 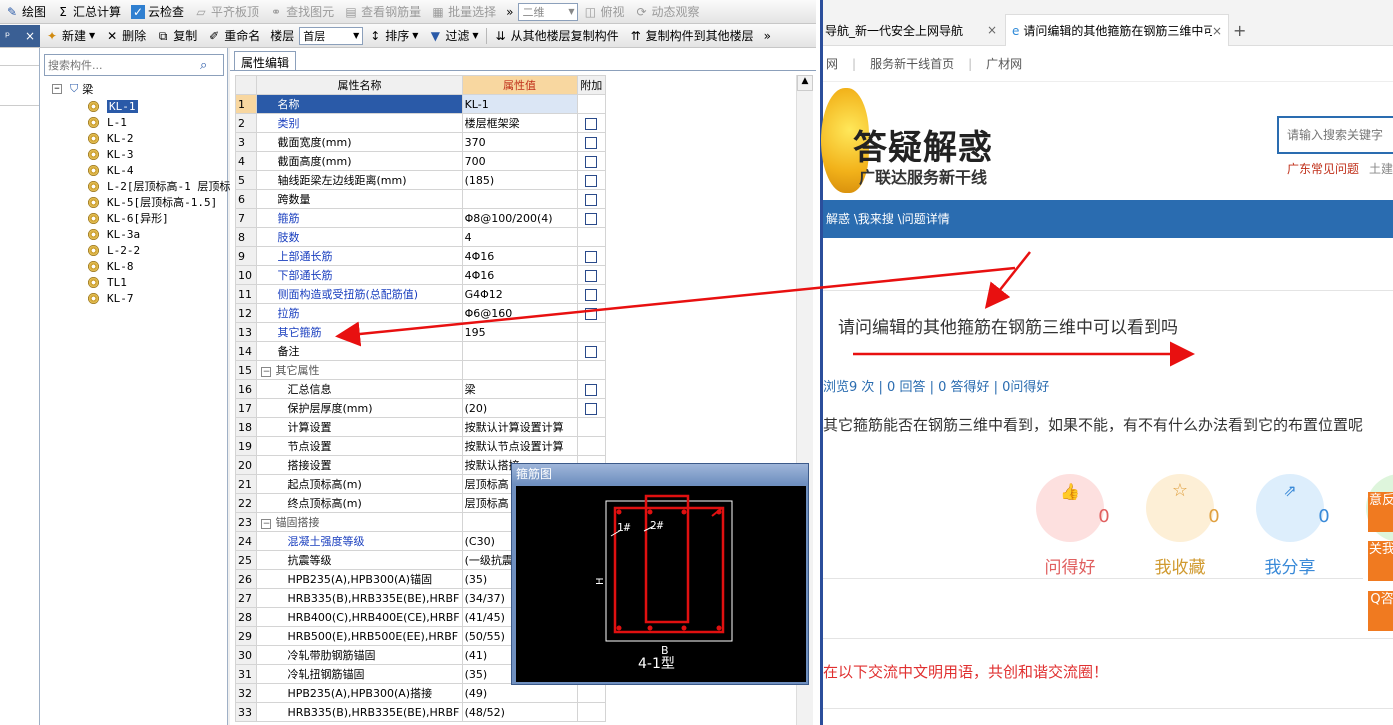 I want to click on top-link: 网, so click(x=832, y=63).